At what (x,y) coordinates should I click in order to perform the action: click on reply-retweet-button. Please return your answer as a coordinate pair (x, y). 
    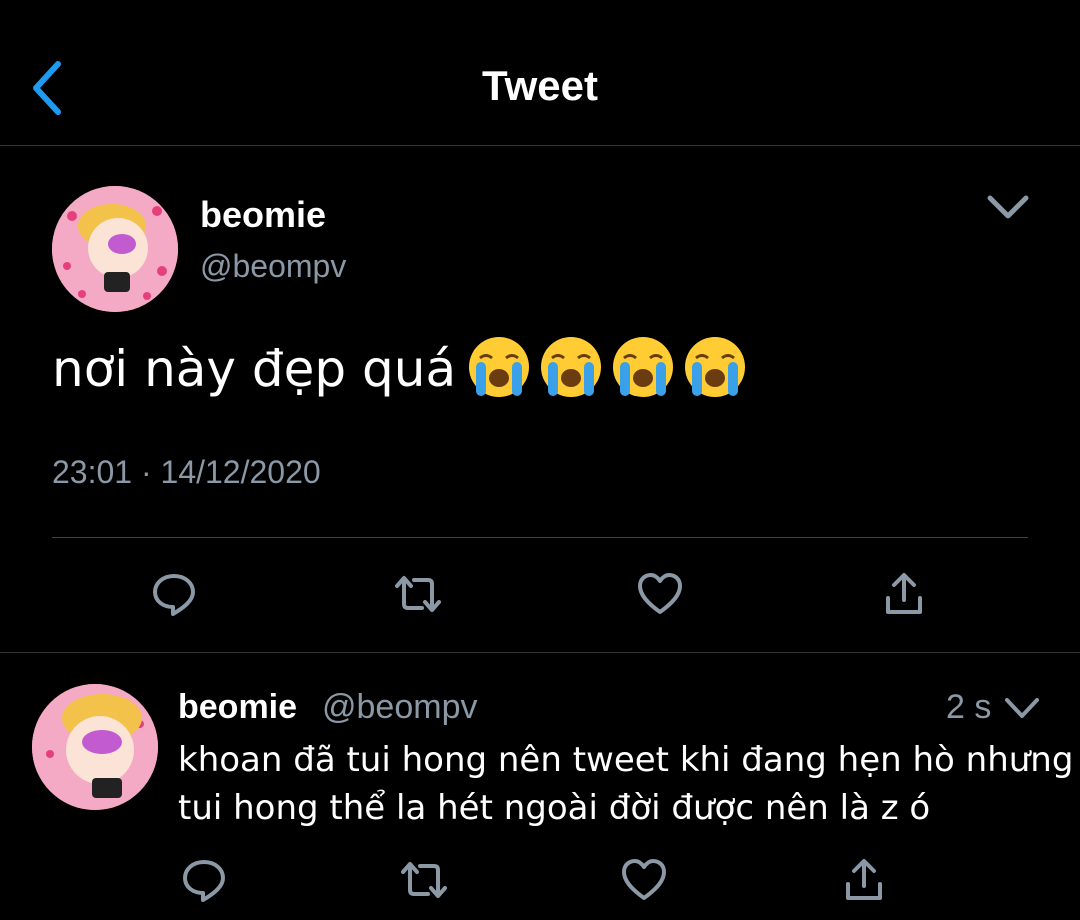
    Looking at the image, I should click on (424, 880).